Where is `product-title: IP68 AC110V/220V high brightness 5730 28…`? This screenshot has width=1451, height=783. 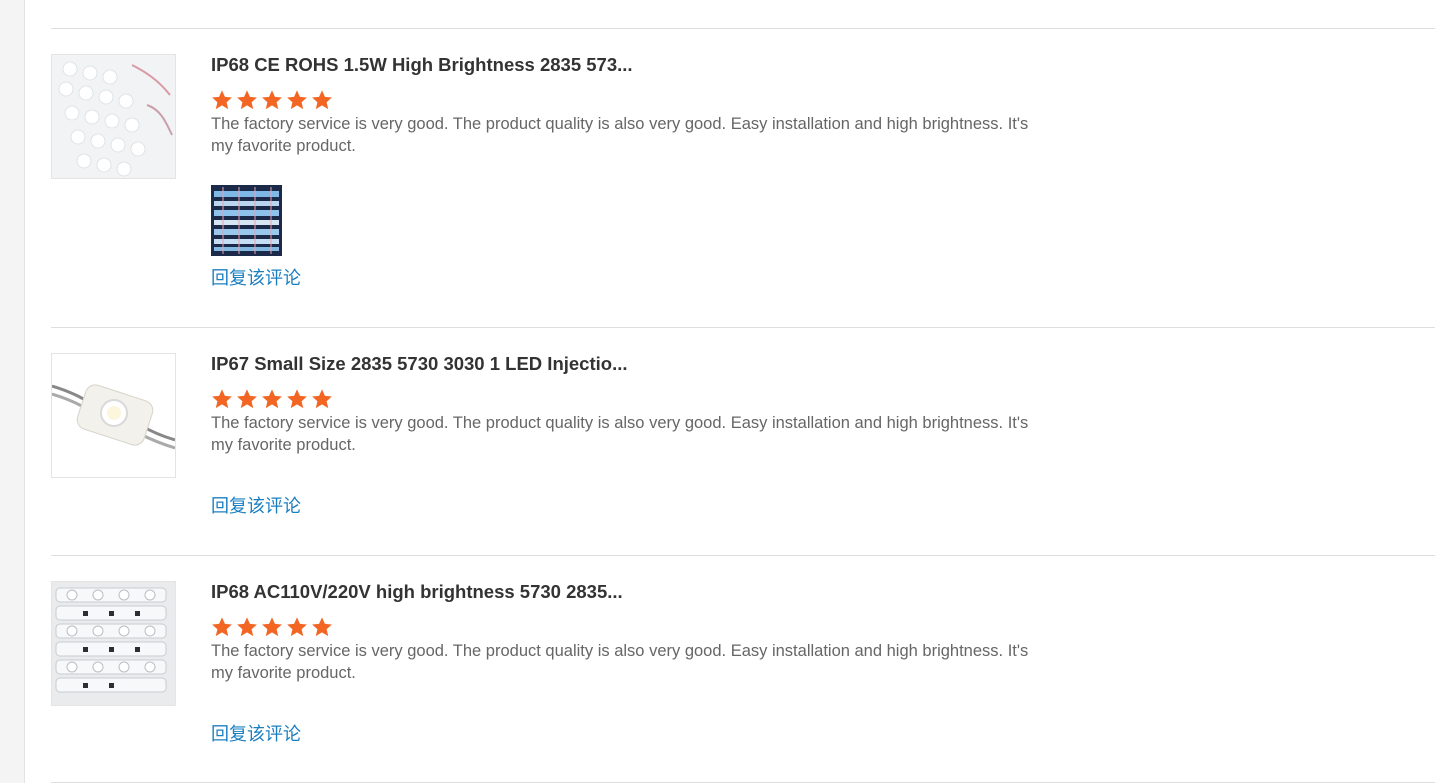
product-title: IP68 AC110V/220V high brightness 5730 28… is located at coordinates (823, 592).